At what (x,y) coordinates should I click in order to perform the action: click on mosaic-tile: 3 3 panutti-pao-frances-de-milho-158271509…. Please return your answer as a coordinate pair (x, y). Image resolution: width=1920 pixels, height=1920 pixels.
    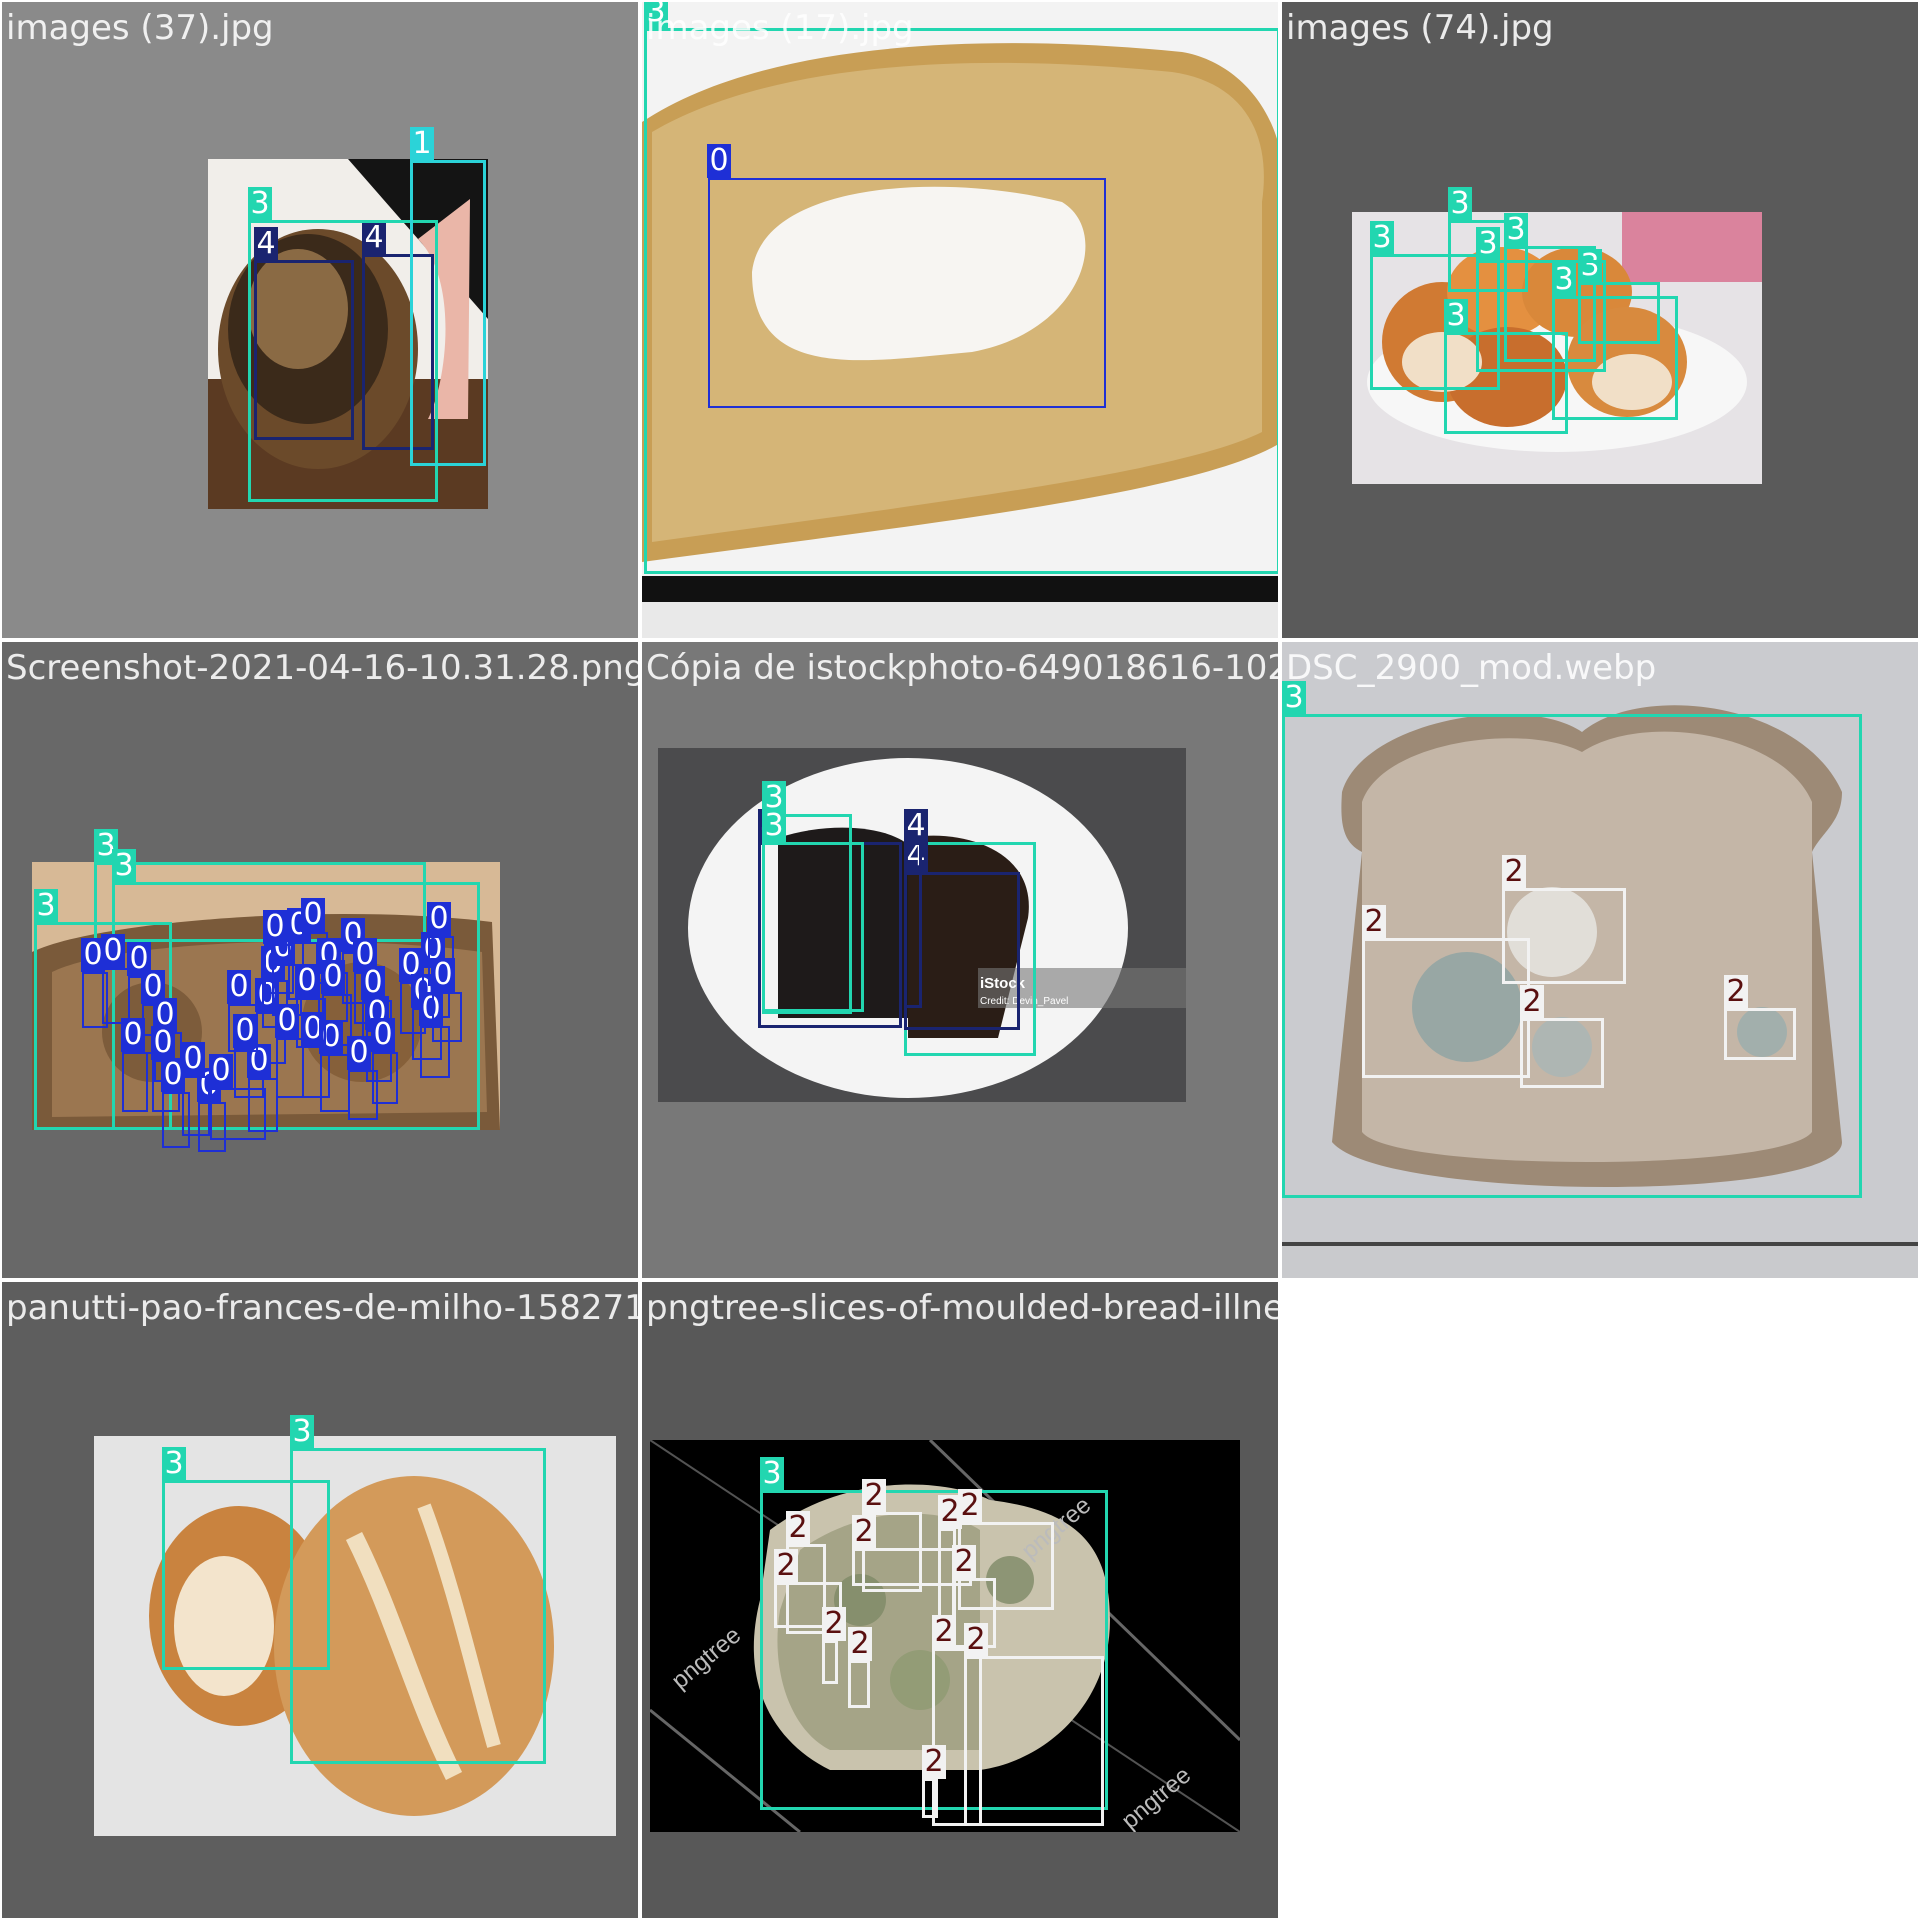
    Looking at the image, I should click on (320, 1600).